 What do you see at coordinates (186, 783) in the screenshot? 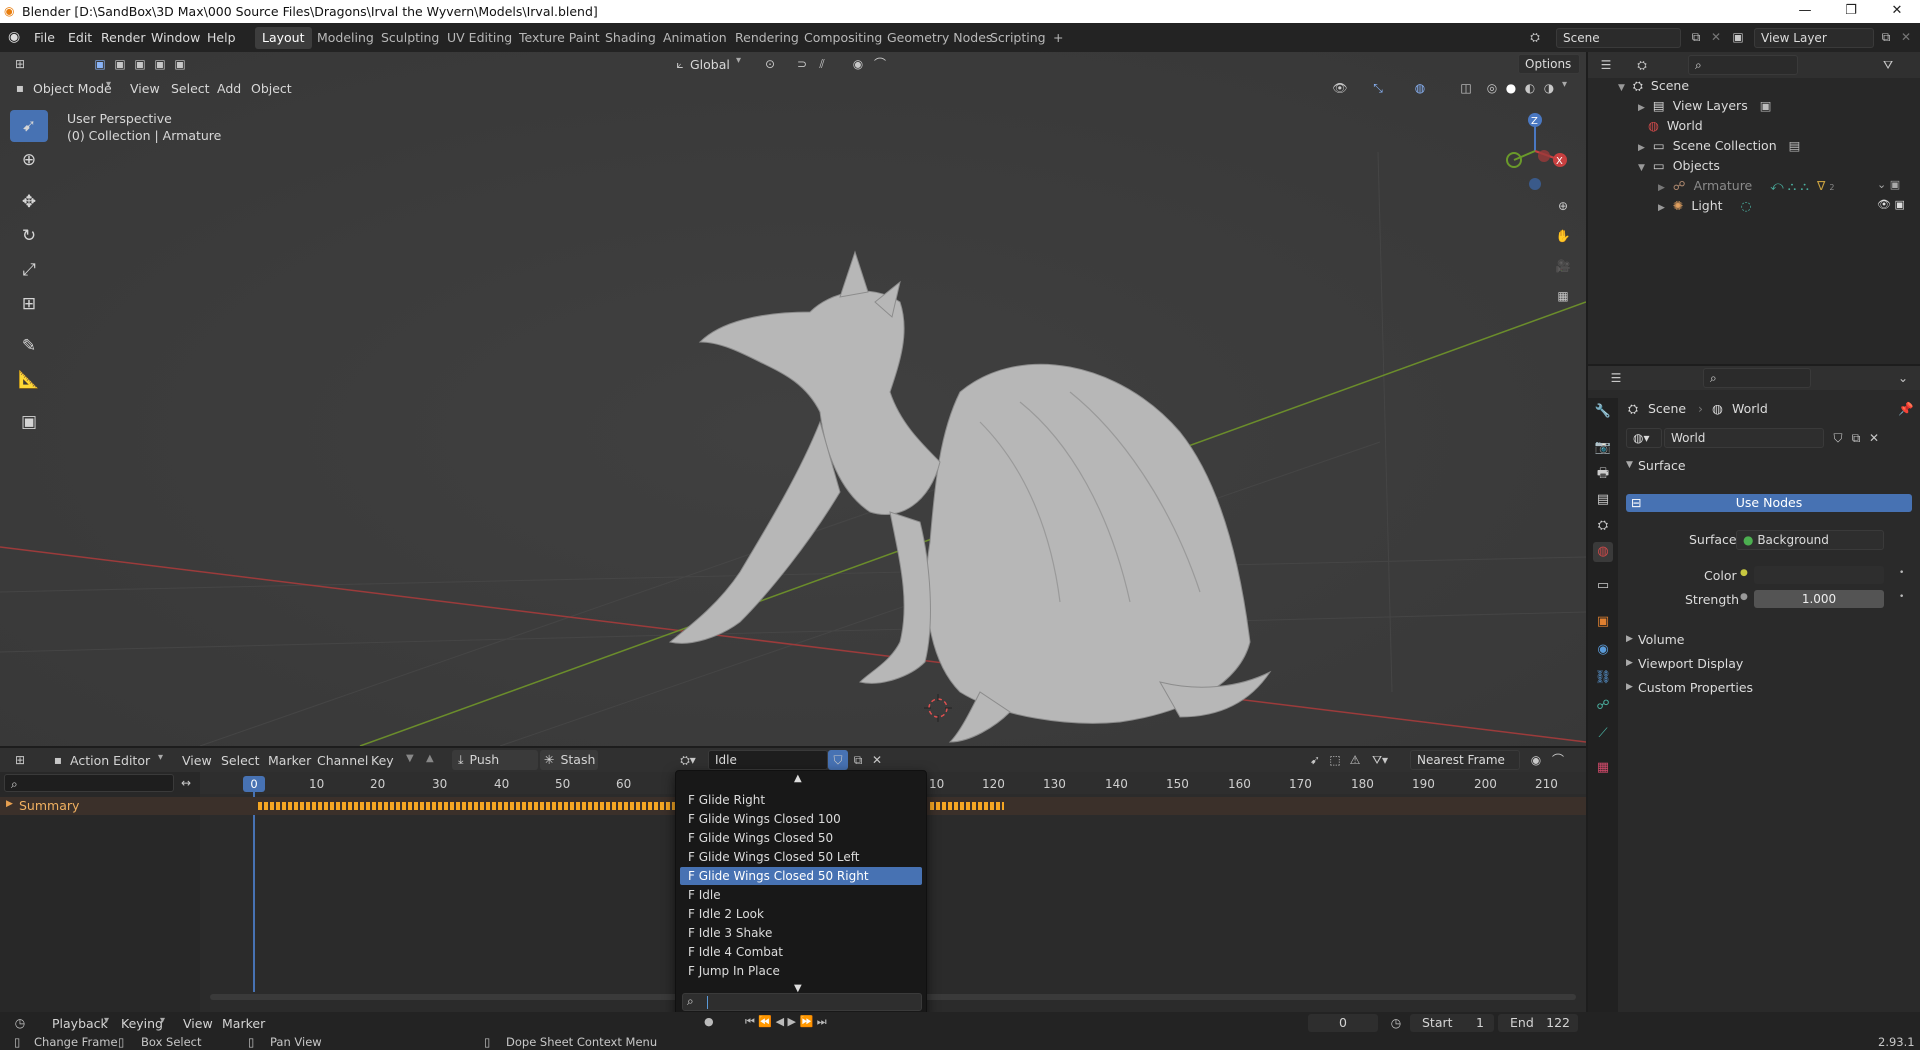
I see `fuzzy-search-icon: ↔` at bounding box center [186, 783].